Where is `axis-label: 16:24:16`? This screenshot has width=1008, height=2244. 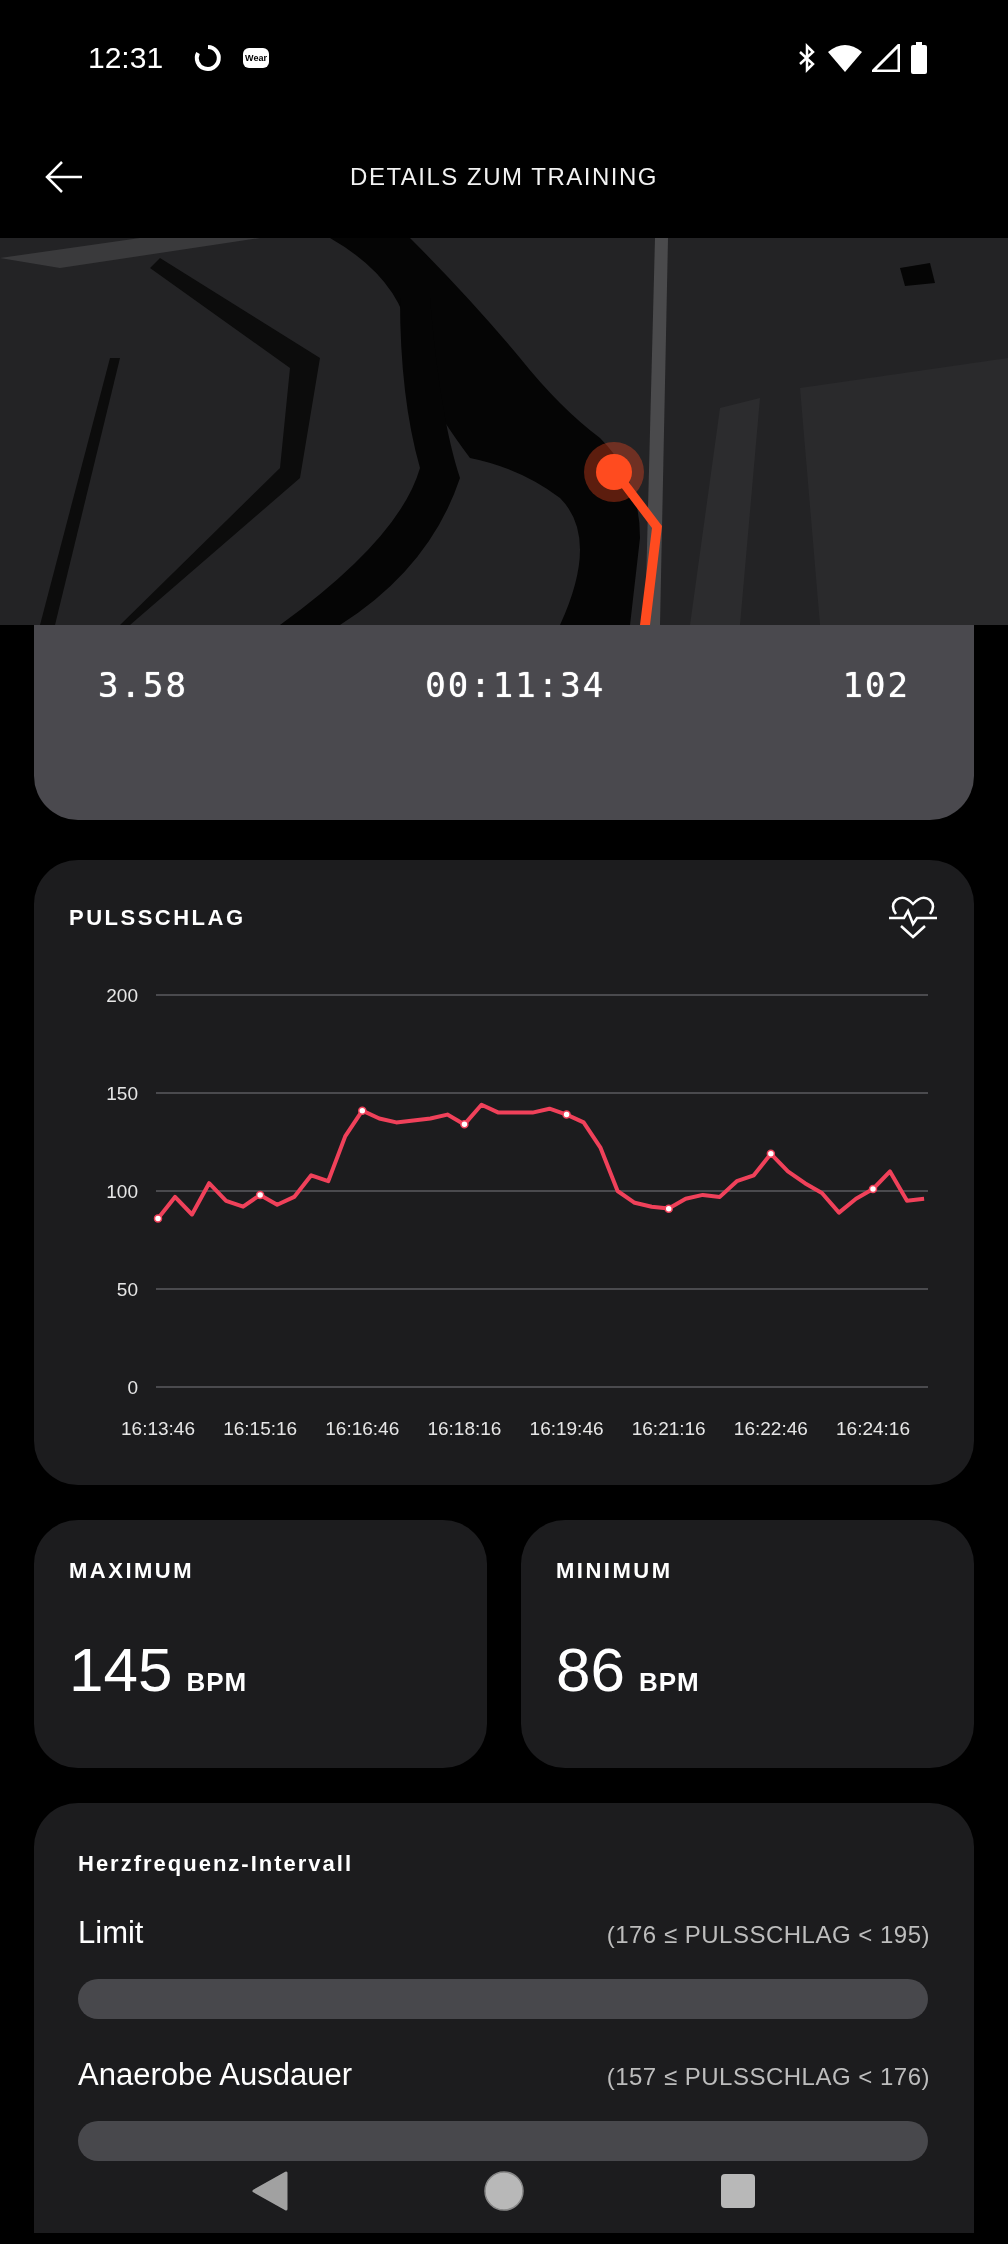
axis-label: 16:24:16 is located at coordinates (873, 1428).